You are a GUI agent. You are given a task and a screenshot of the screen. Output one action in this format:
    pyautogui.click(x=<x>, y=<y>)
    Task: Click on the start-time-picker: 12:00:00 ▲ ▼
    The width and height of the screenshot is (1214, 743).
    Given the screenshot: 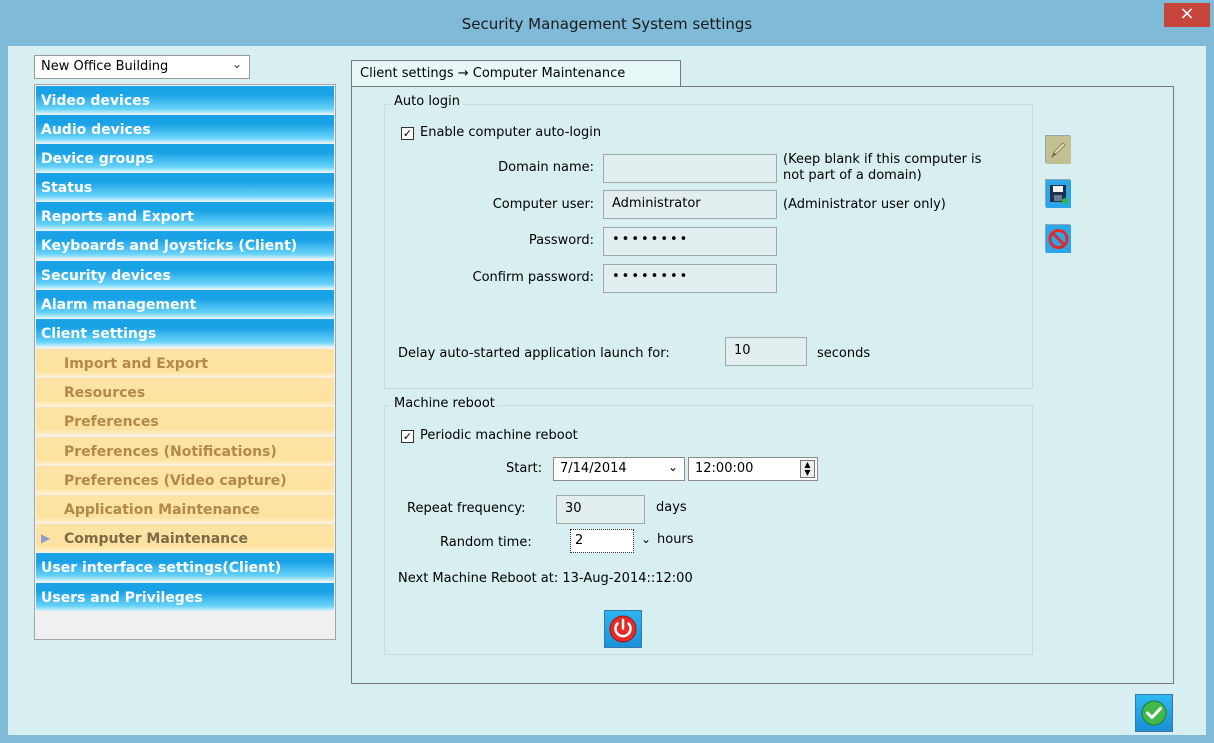 What is the action you would take?
    pyautogui.click(x=753, y=469)
    